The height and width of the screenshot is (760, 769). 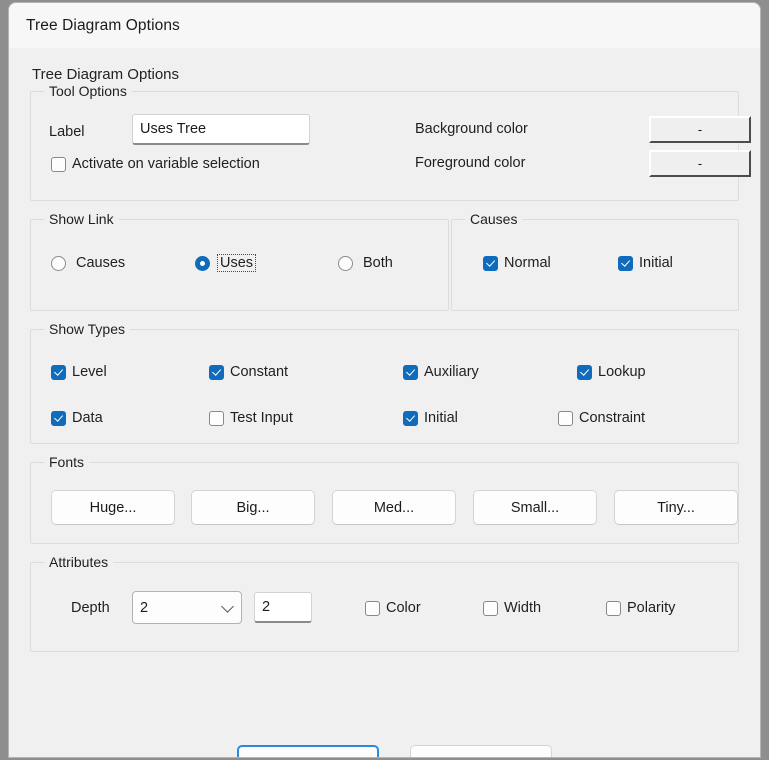 I want to click on group-fonts-legend: Fonts, so click(x=67, y=462).